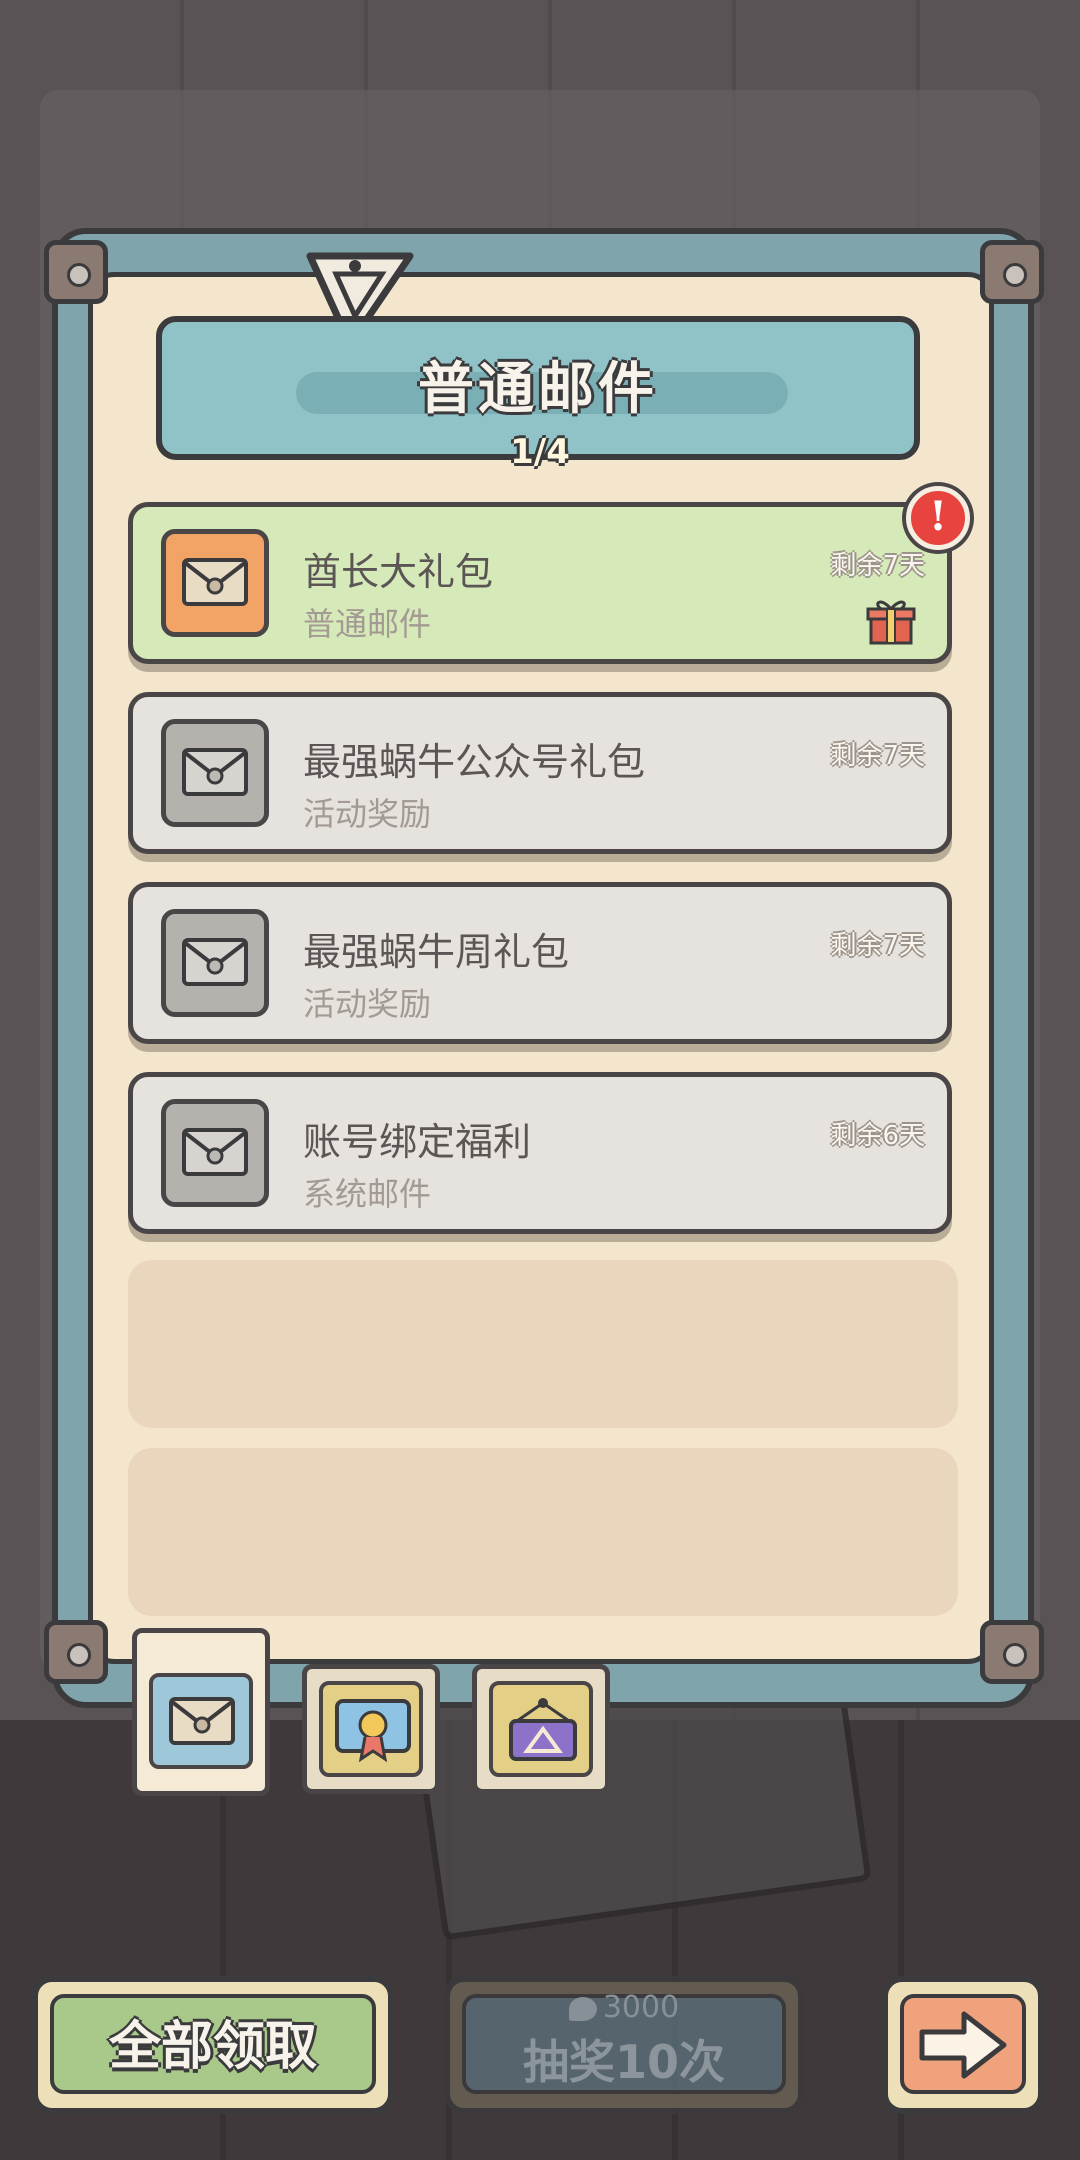  I want to click on tab-reward-mail, so click(371, 1729).